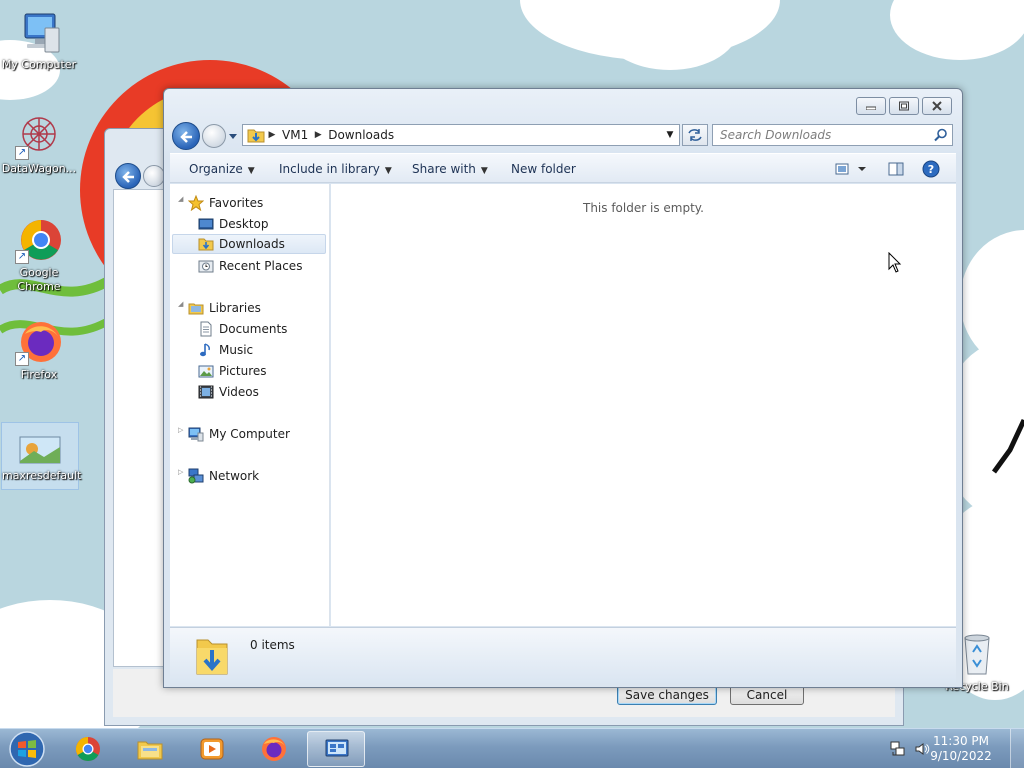  I want to click on system-tray: 11:30 PM 9/10/2022, so click(949, 748).